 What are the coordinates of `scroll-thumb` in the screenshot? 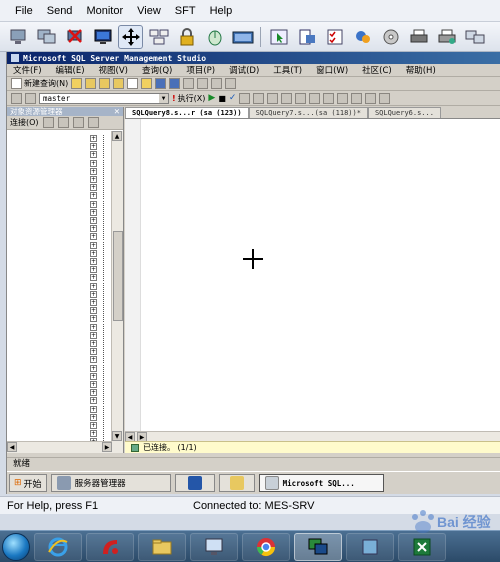 It's located at (118, 276).